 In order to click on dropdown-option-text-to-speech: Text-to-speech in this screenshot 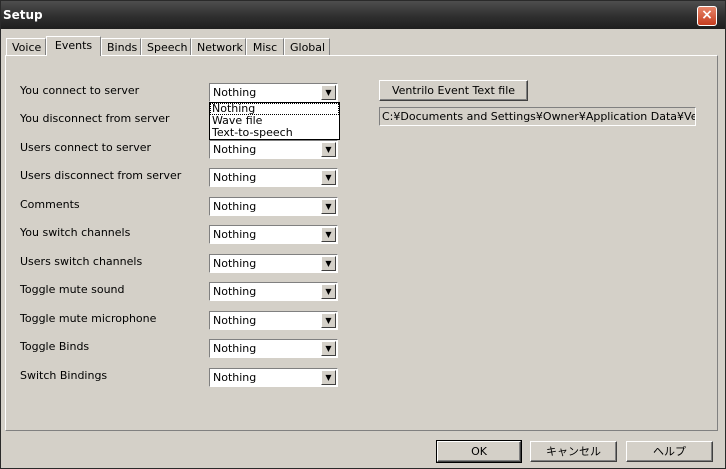, I will do `click(274, 133)`.